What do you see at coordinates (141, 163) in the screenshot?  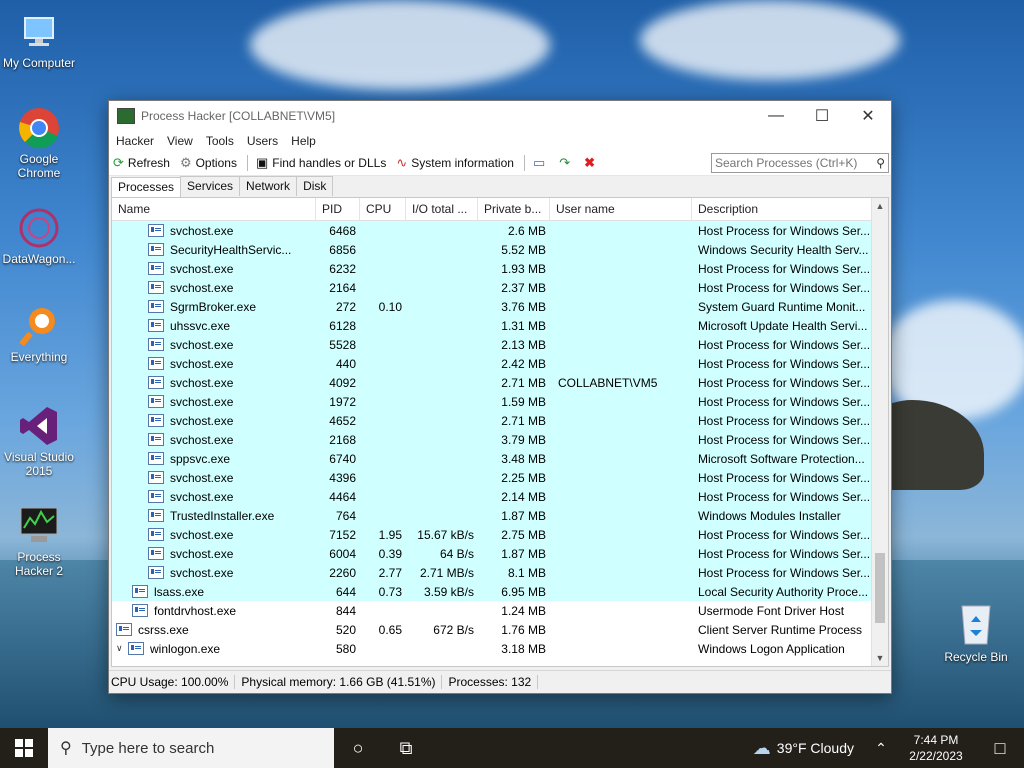 I see `refresh-button: ⟳ Refresh` at bounding box center [141, 163].